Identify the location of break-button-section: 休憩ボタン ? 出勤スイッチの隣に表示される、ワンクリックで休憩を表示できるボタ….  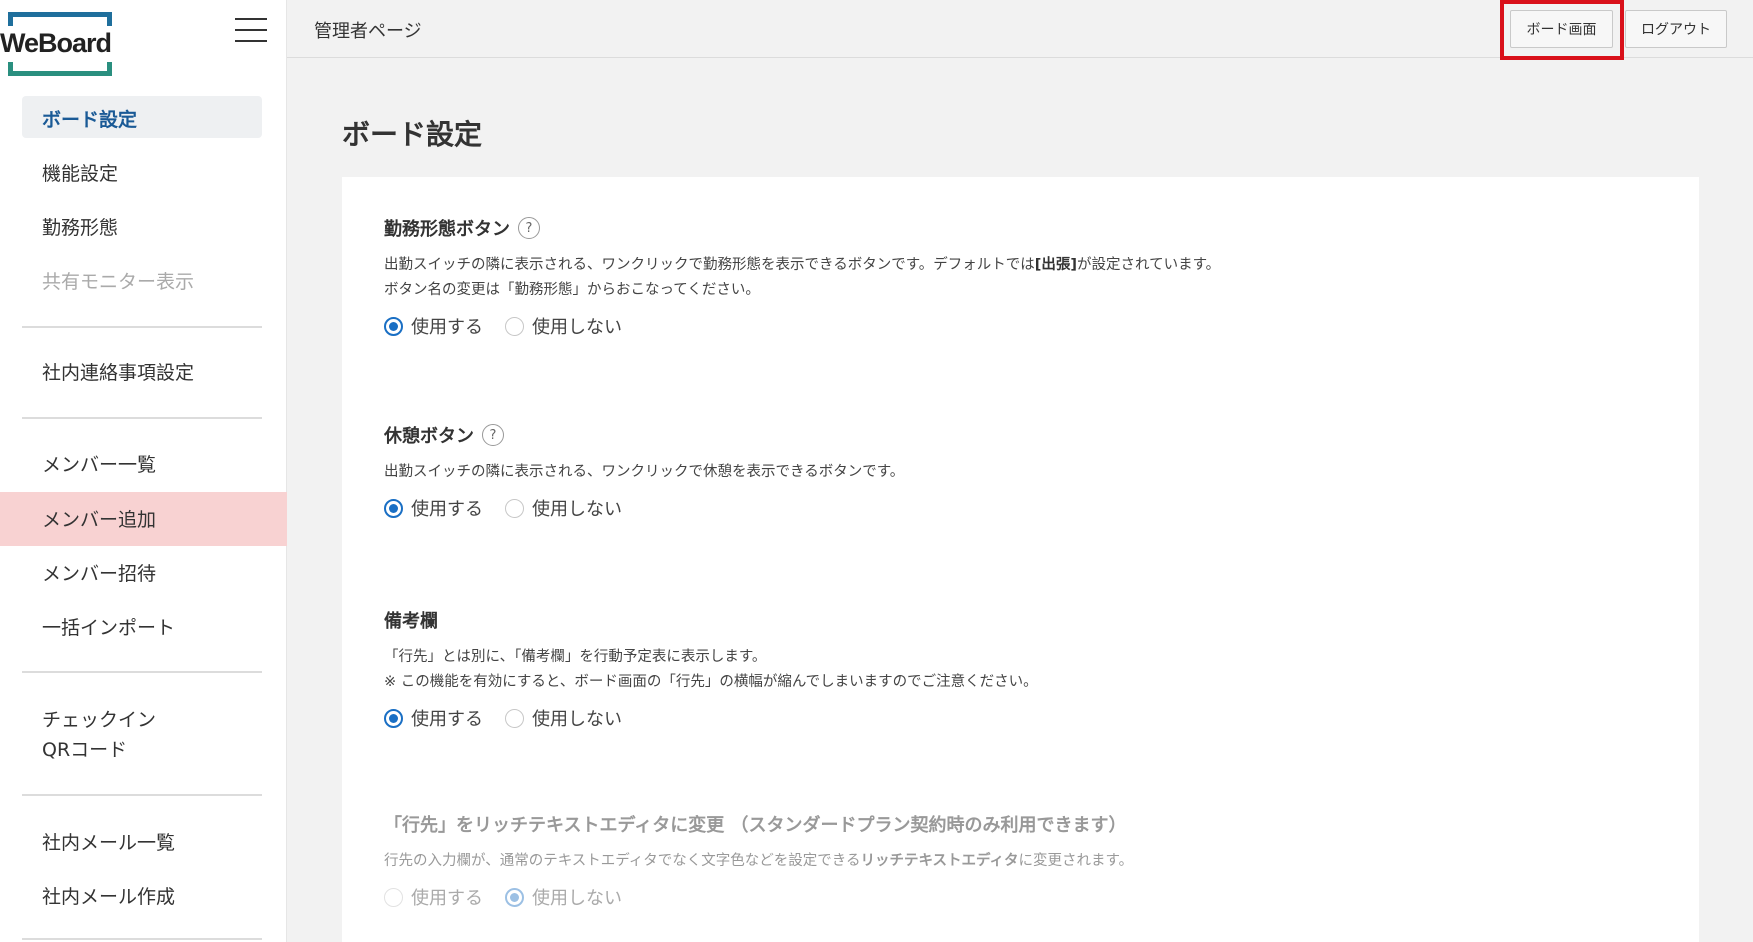
(984, 471).